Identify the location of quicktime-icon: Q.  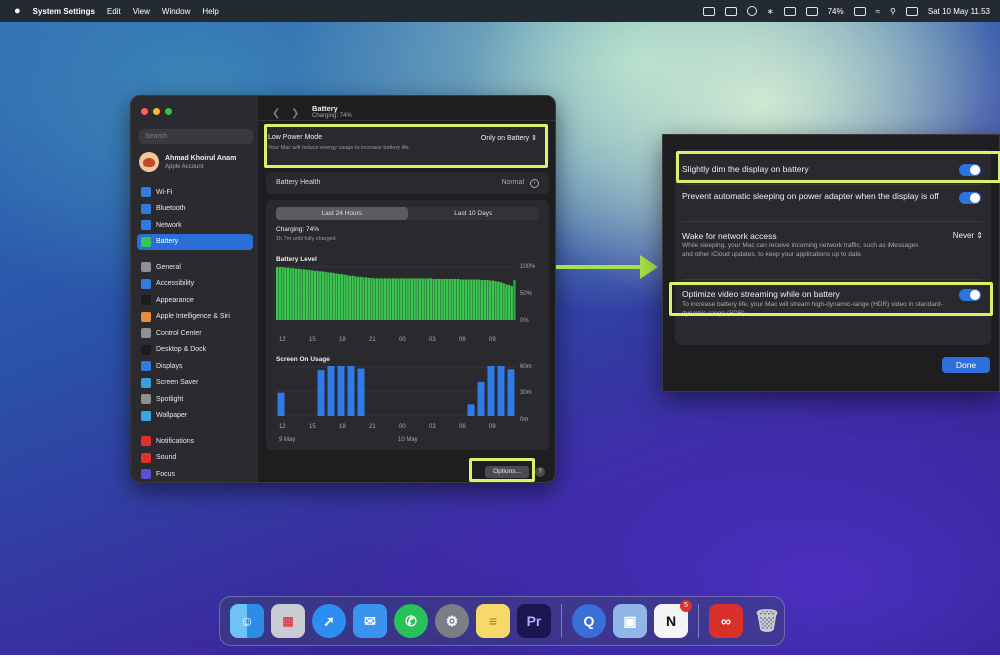
(589, 621).